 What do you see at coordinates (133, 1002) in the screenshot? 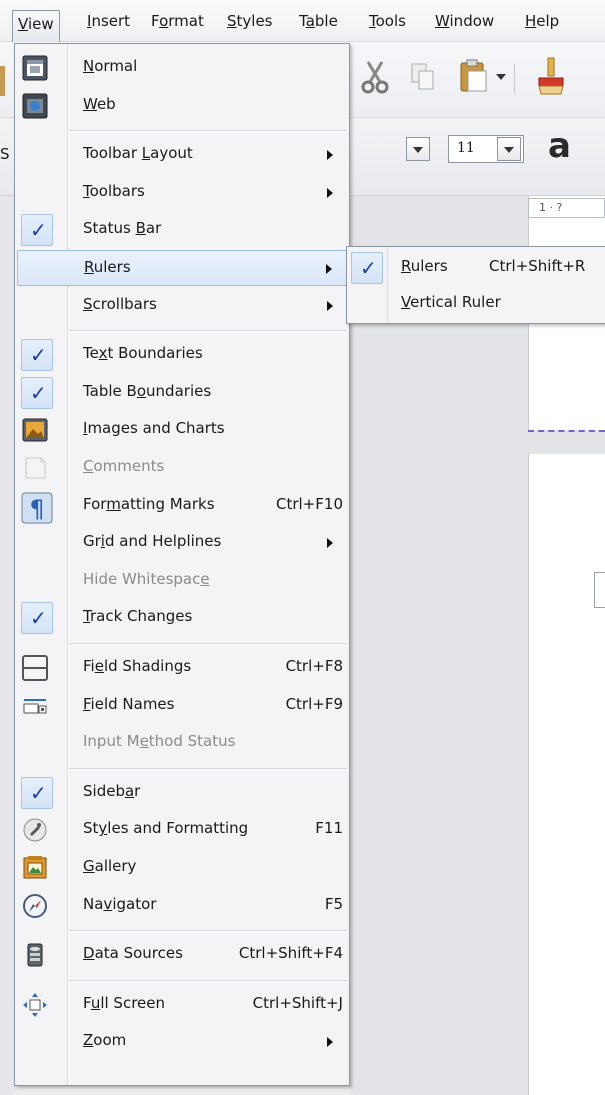
I see `menu-item-full-screen-label-post: ll Screen` at bounding box center [133, 1002].